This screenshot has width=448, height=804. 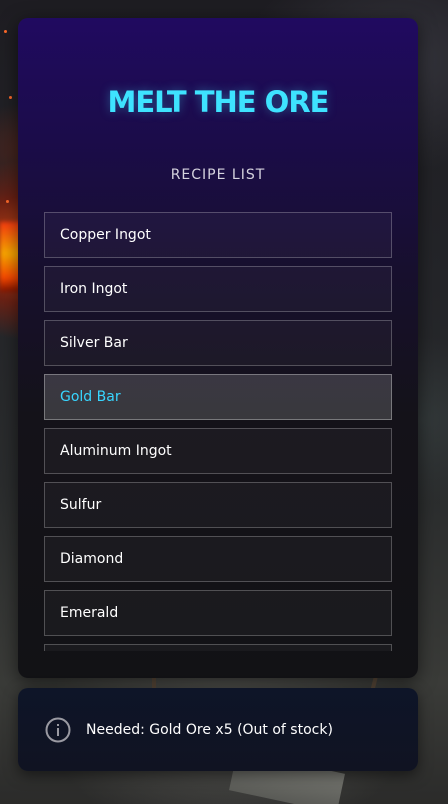 What do you see at coordinates (94, 343) in the screenshot?
I see `recipe-item-label: Silver Bar` at bounding box center [94, 343].